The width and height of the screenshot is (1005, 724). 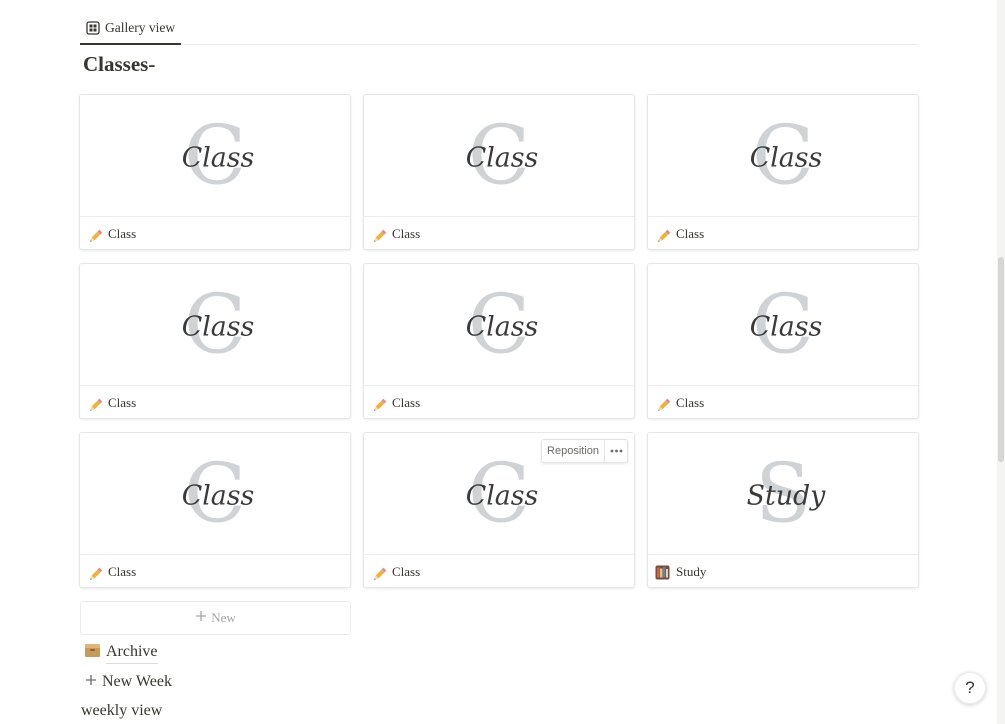 I want to click on new-week-button: New Week, so click(x=128, y=682).